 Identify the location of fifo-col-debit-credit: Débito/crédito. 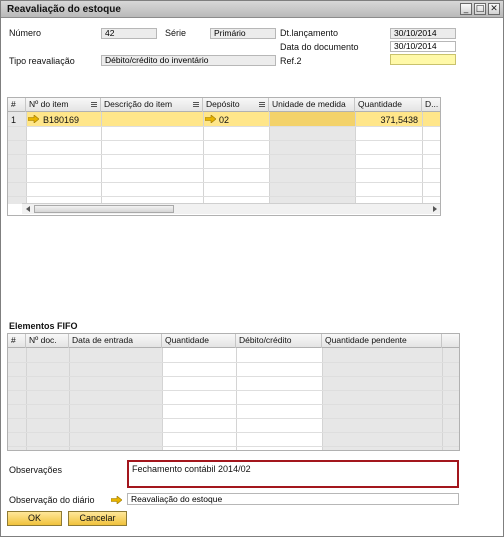
(279, 341).